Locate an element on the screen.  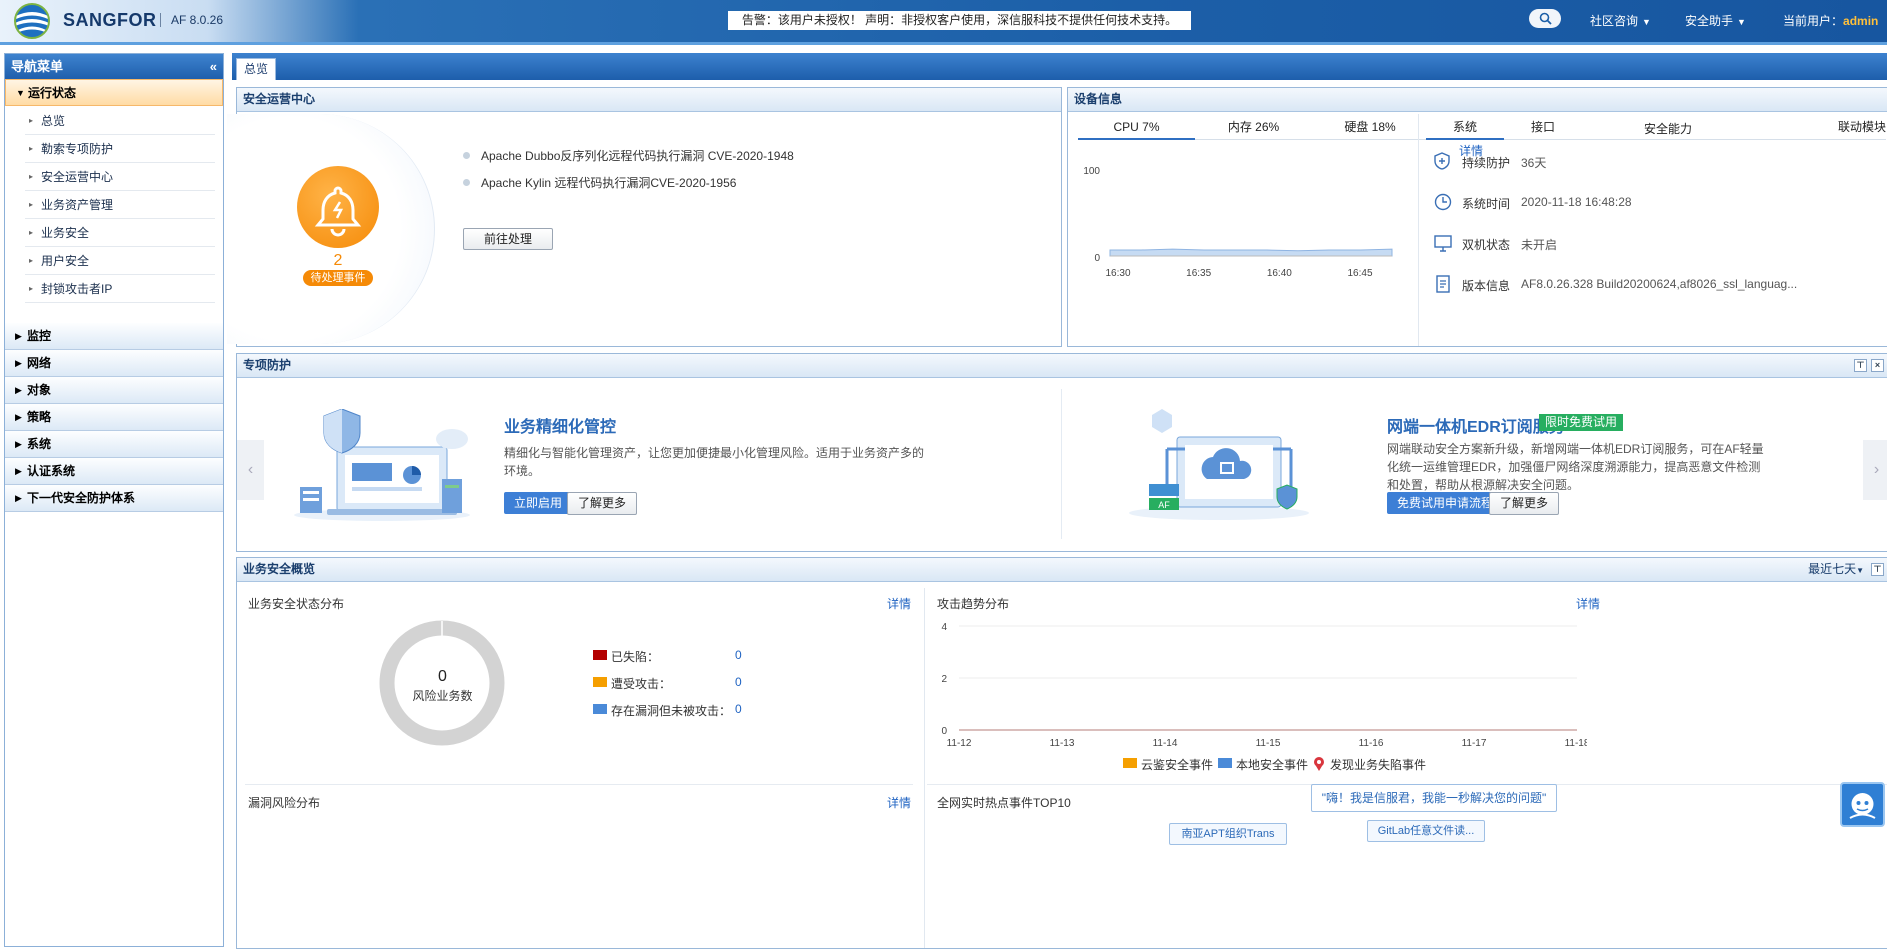
x-tick-label: 11-13 is located at coordinates (1062, 743).